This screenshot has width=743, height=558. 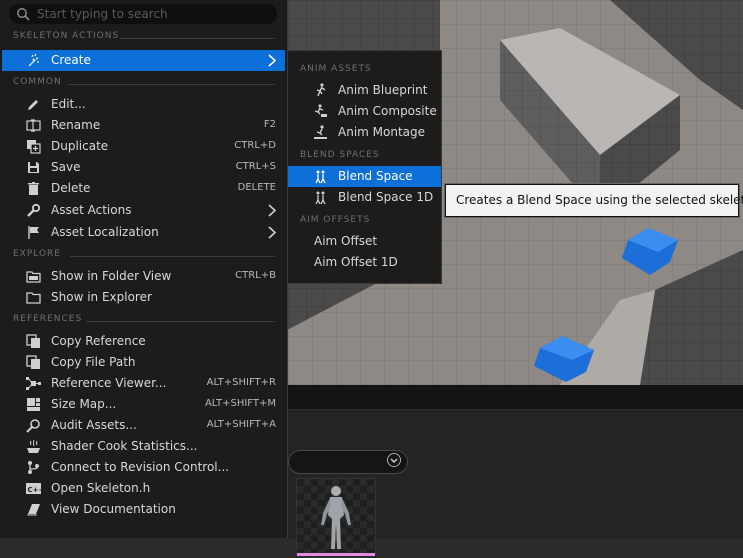 I want to click on menu-item-delete: Delete DELETE, so click(x=143, y=188).